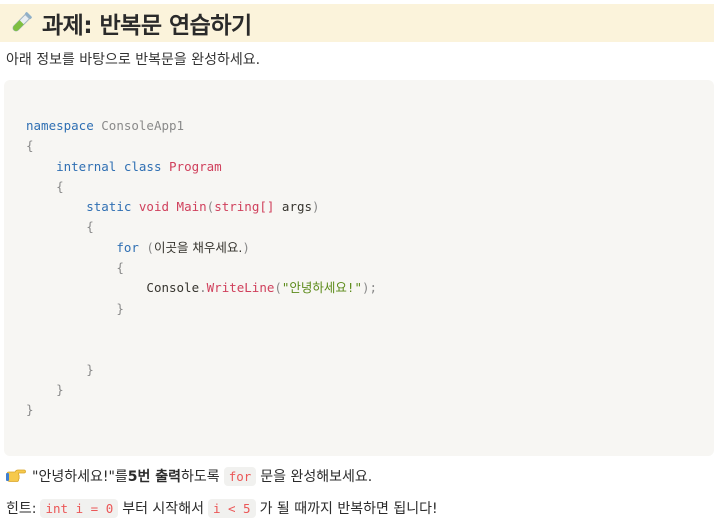 The height and width of the screenshot is (527, 714). Describe the element at coordinates (147, 26) in the screenshot. I see `page-title: 과제: 반복문 연습하기` at that location.